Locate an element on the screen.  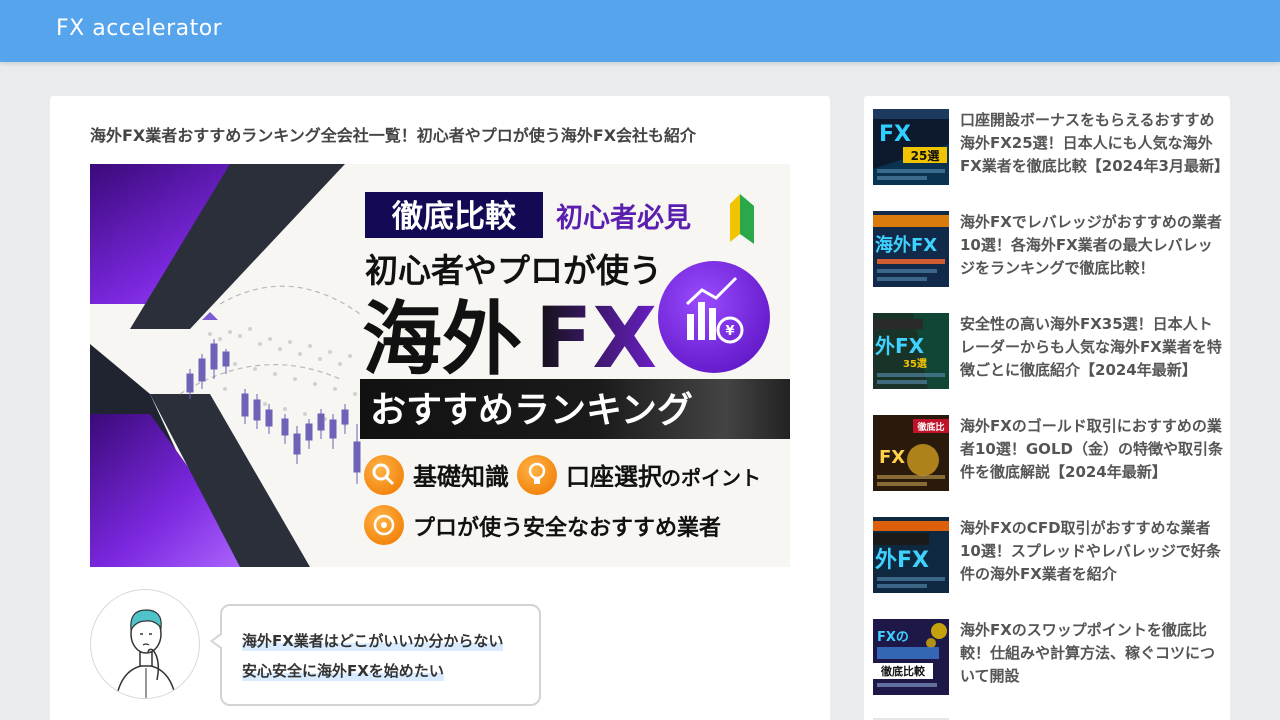
related-post-thumbnail: 徹底比 FX is located at coordinates (911, 453).